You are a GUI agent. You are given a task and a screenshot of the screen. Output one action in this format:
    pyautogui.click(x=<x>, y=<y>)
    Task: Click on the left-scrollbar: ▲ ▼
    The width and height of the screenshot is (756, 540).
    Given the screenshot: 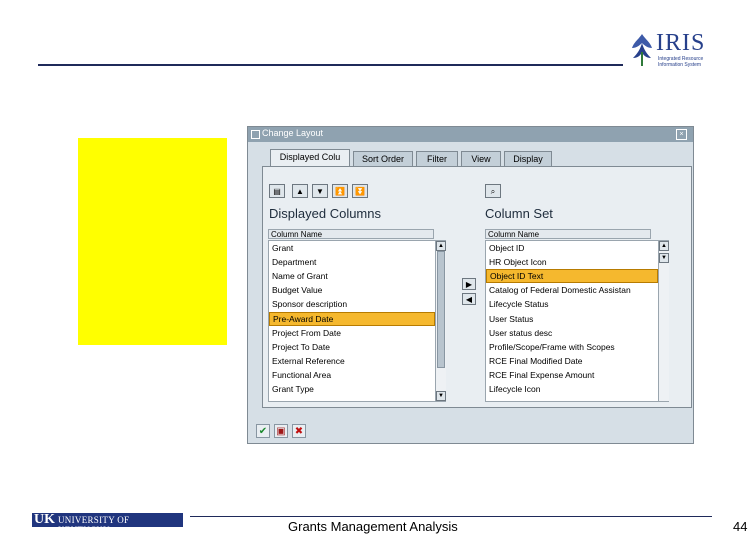 What is the action you would take?
    pyautogui.click(x=440, y=321)
    